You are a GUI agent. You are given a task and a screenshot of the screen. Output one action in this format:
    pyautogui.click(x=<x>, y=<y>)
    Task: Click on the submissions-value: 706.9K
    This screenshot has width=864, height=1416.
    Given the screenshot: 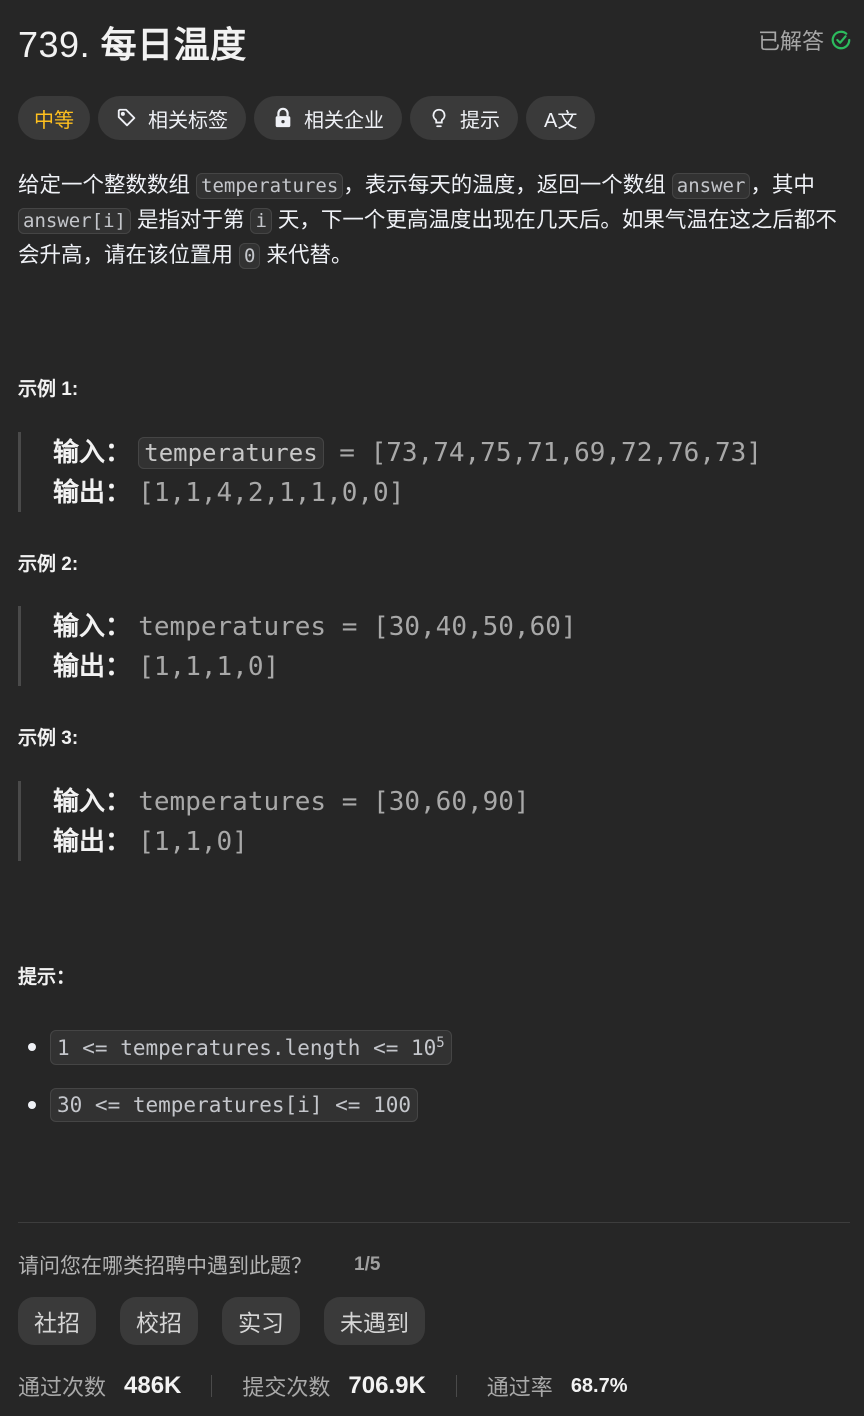 What is the action you would take?
    pyautogui.click(x=387, y=1385)
    